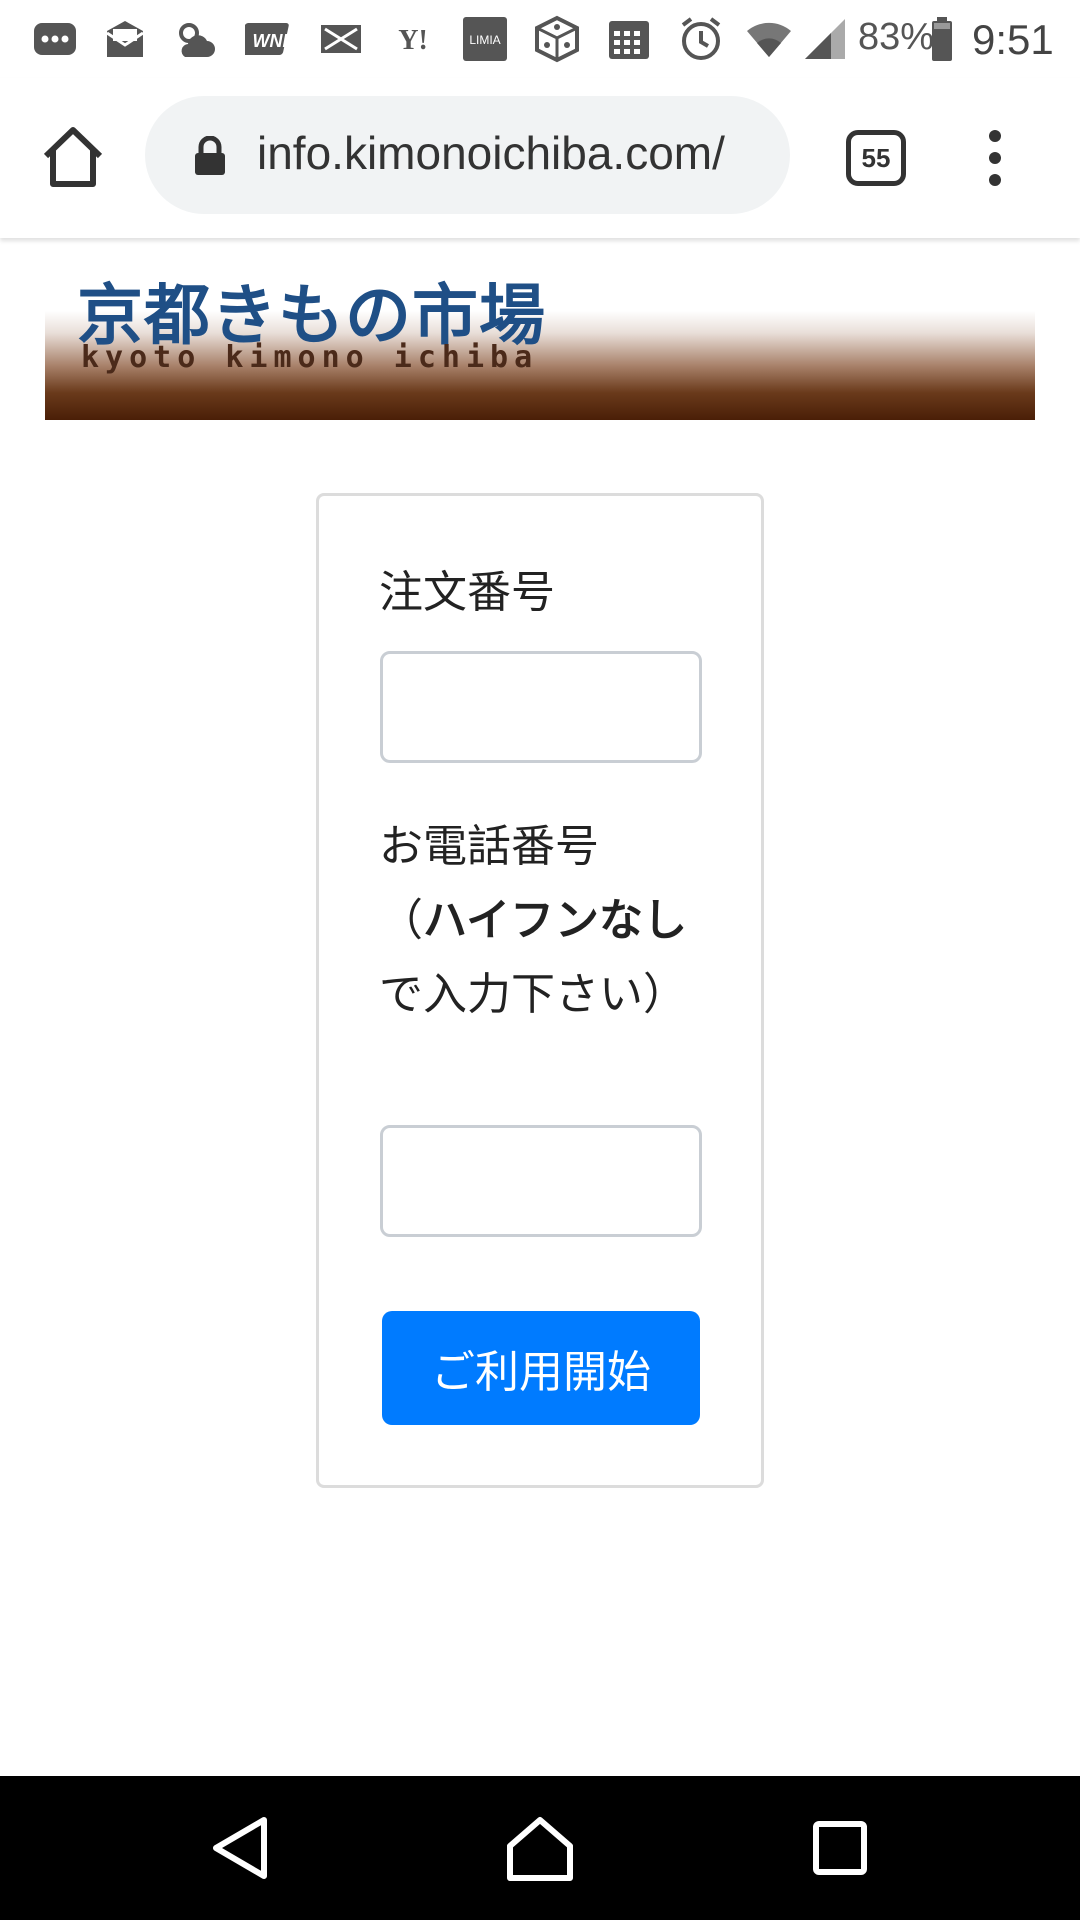  What do you see at coordinates (540, 329) in the screenshot?
I see `site-banner: 京都きもの市場 kyoto kimono ichiba` at bounding box center [540, 329].